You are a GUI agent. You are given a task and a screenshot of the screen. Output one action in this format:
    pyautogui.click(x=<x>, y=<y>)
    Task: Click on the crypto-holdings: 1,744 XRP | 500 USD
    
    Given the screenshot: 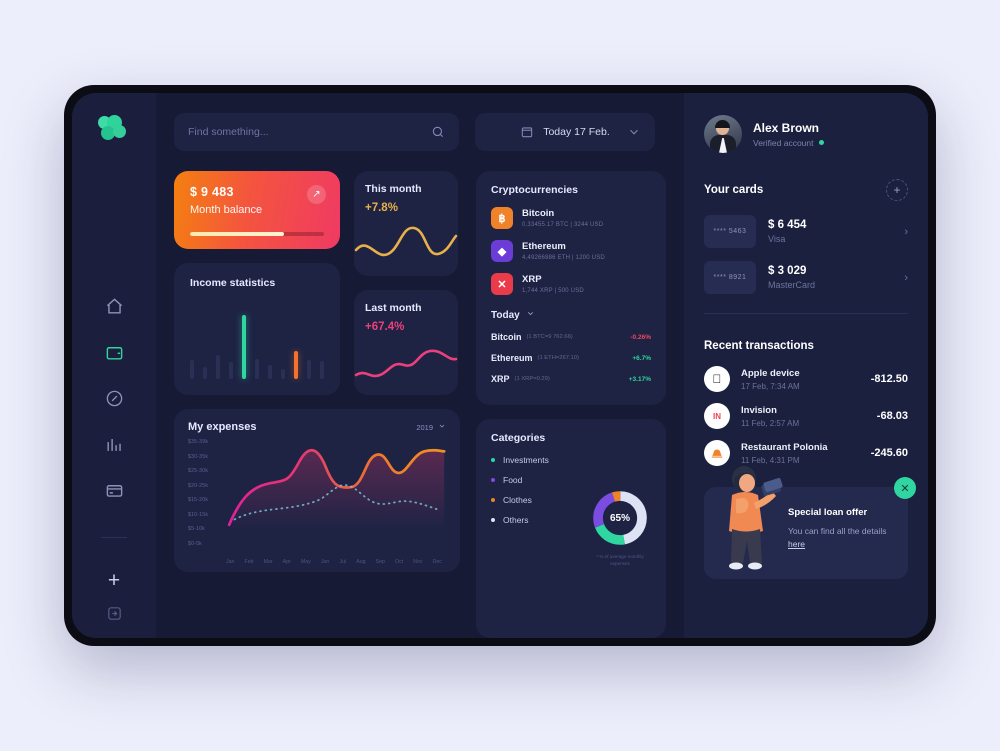 What is the action you would take?
    pyautogui.click(x=553, y=290)
    